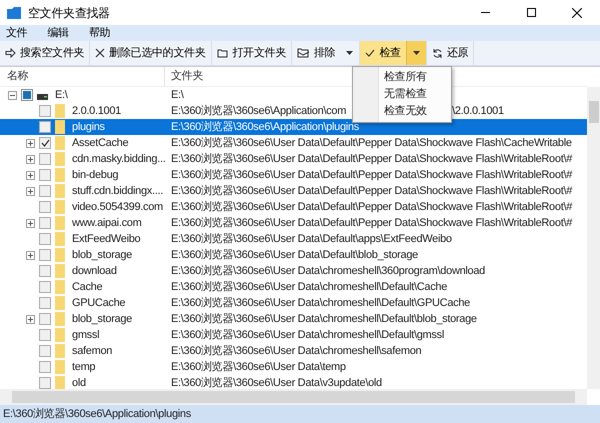 The height and width of the screenshot is (423, 600). What do you see at coordinates (10, 53) in the screenshot?
I see `arrow-icon` at bounding box center [10, 53].